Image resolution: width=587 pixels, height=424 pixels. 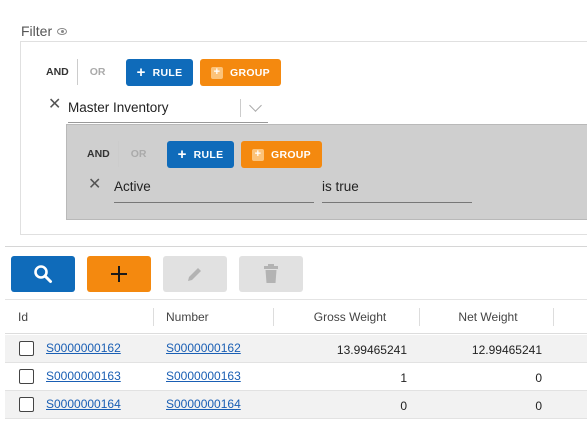 What do you see at coordinates (62, 31) in the screenshot?
I see `eye-icon` at bounding box center [62, 31].